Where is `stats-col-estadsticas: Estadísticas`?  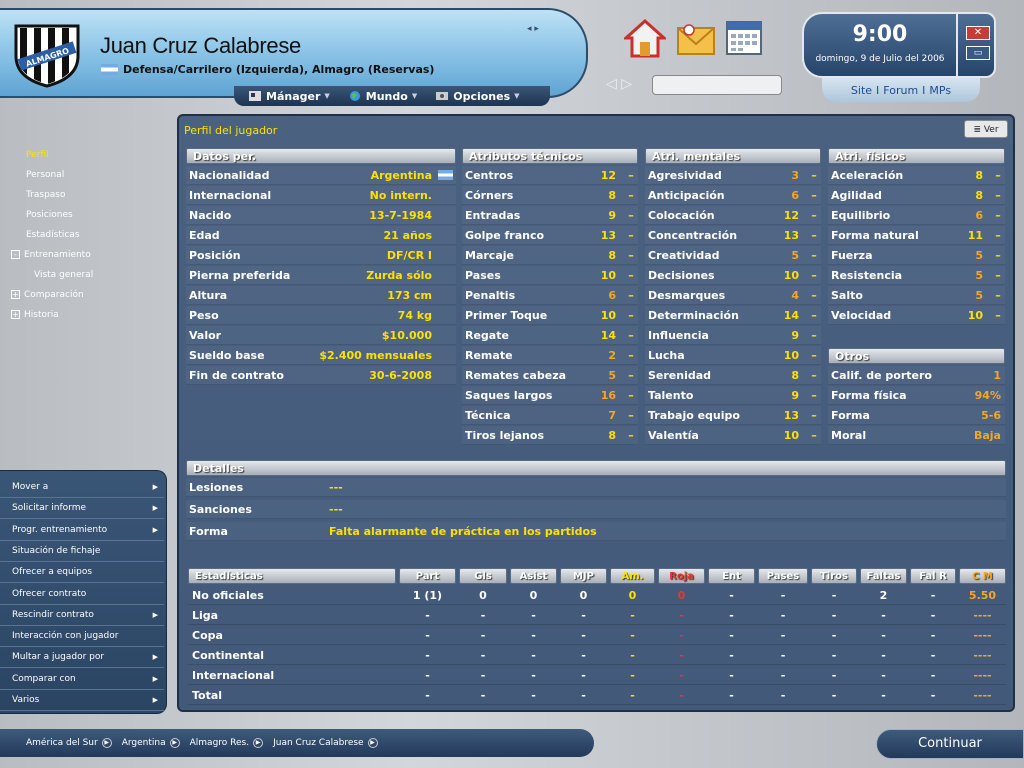 stats-col-estadsticas: Estadísticas is located at coordinates (292, 576).